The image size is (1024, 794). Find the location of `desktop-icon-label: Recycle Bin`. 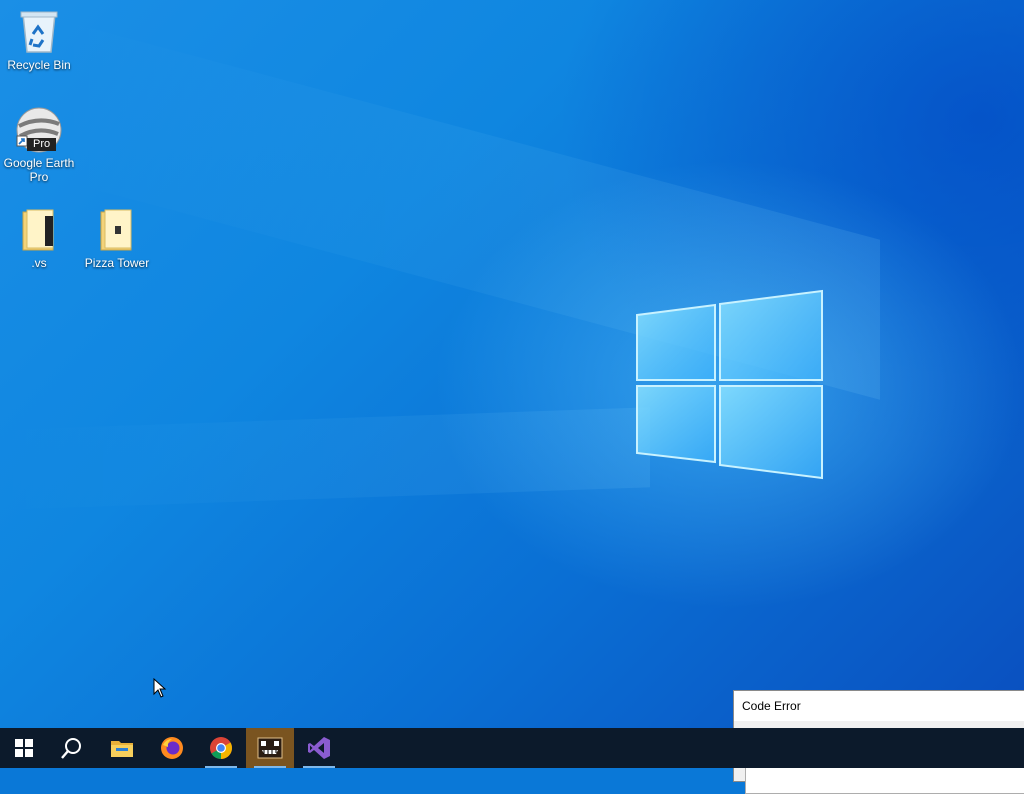

desktop-icon-label: Recycle Bin is located at coordinates (39, 65).